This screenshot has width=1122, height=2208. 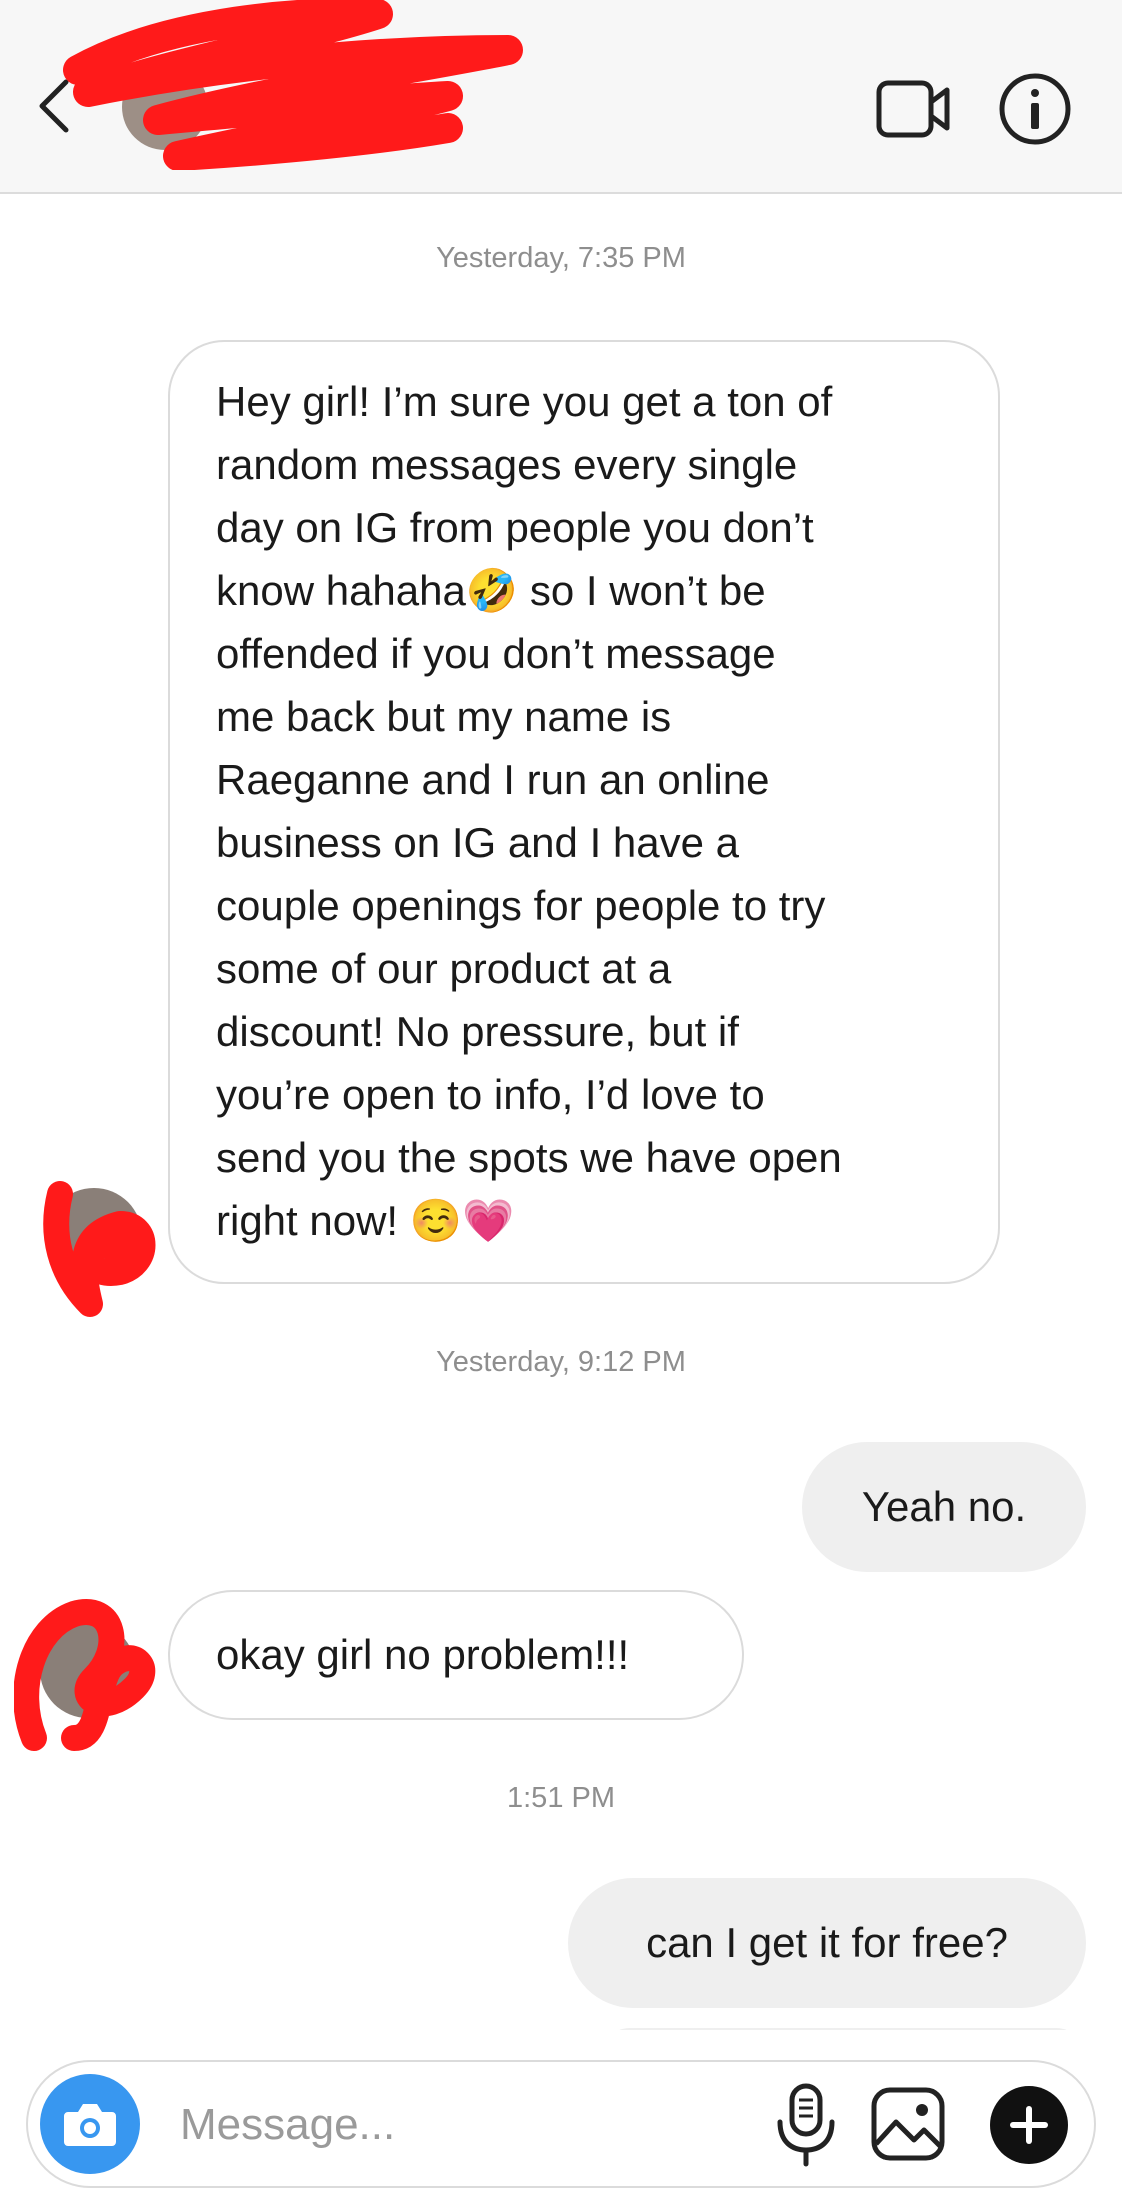 What do you see at coordinates (827, 1943) in the screenshot?
I see `outgoing-message: can I get it for free?` at bounding box center [827, 1943].